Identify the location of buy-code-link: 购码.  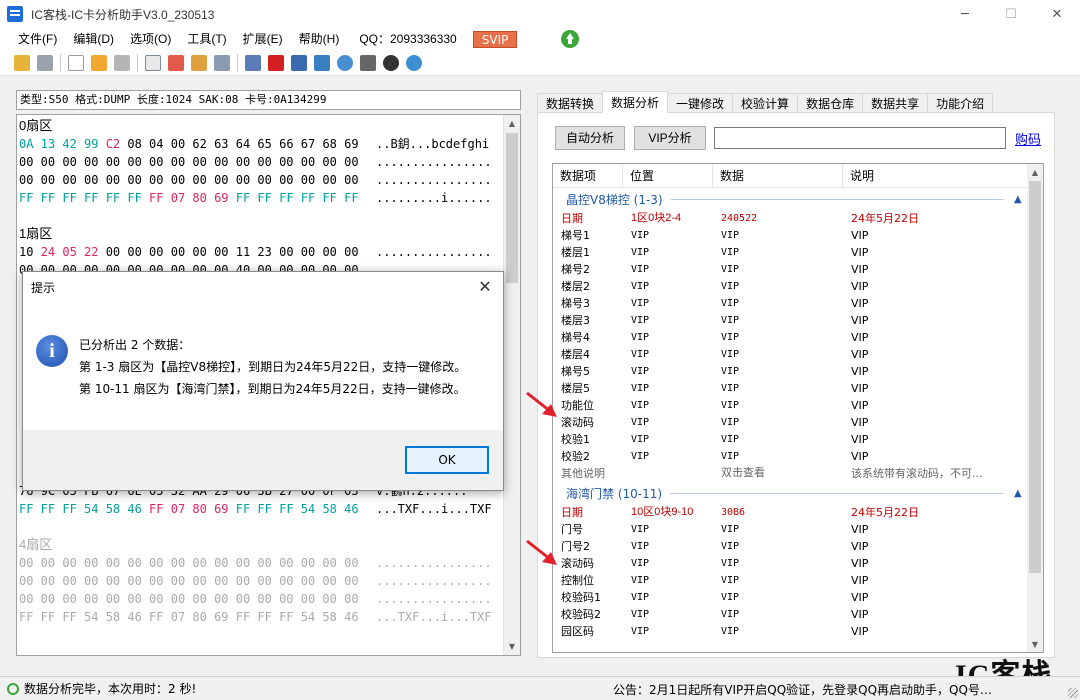
(1028, 138).